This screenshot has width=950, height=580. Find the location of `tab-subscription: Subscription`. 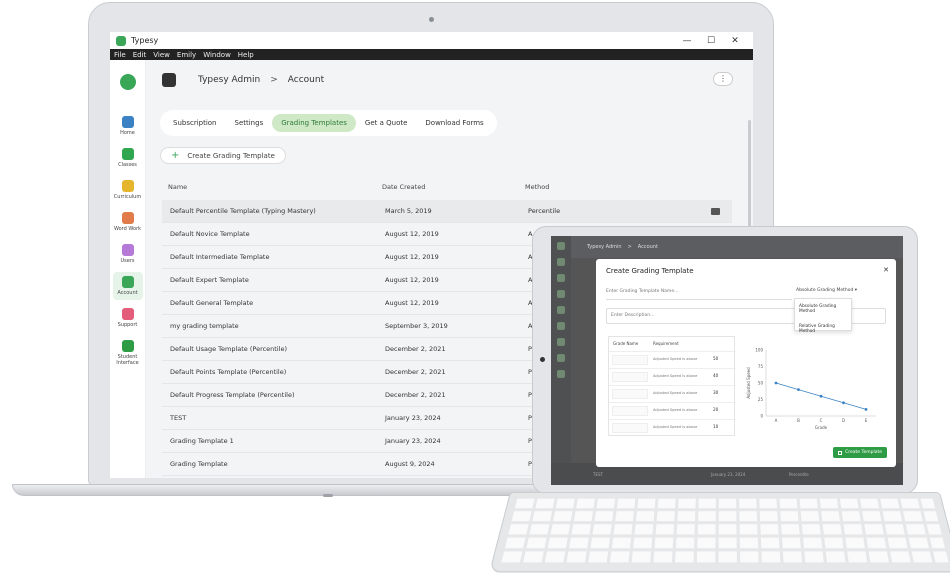

tab-subscription: Subscription is located at coordinates (195, 123).